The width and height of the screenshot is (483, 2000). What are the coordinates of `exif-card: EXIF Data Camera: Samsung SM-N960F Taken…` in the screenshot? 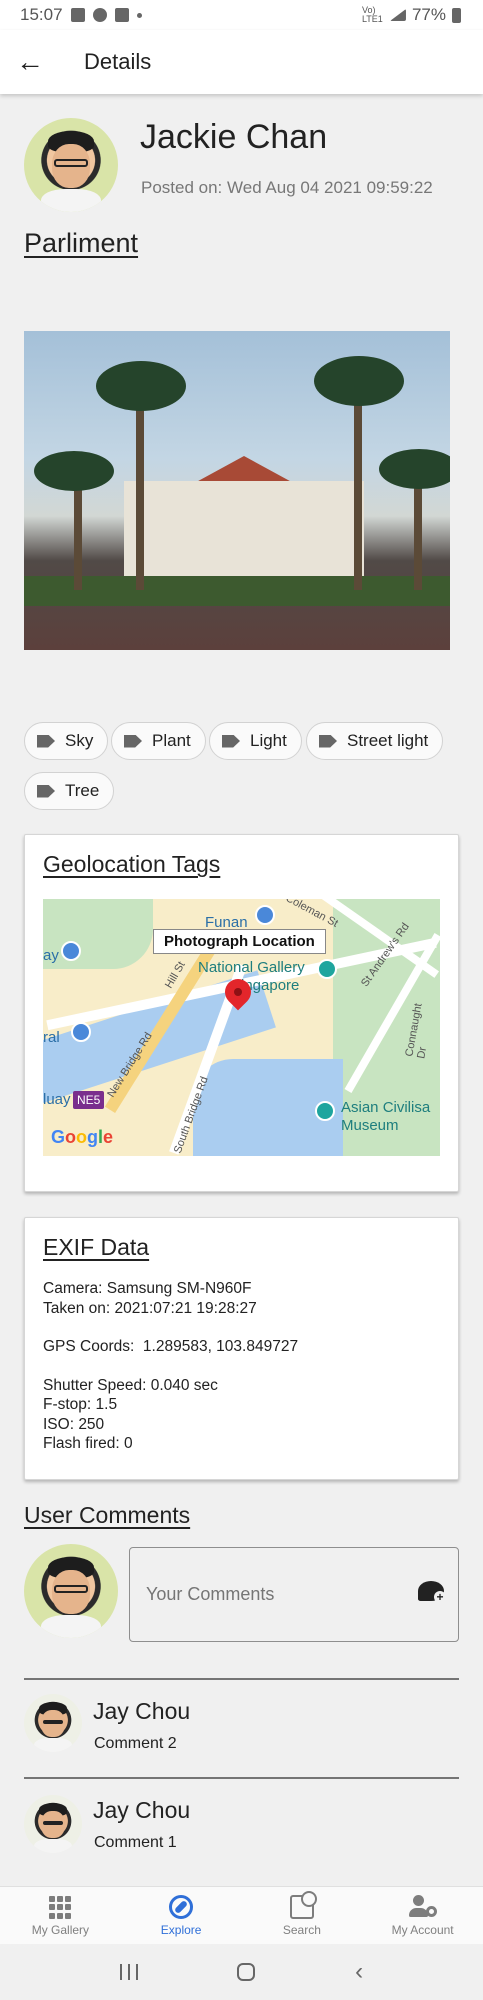 It's located at (241, 1348).